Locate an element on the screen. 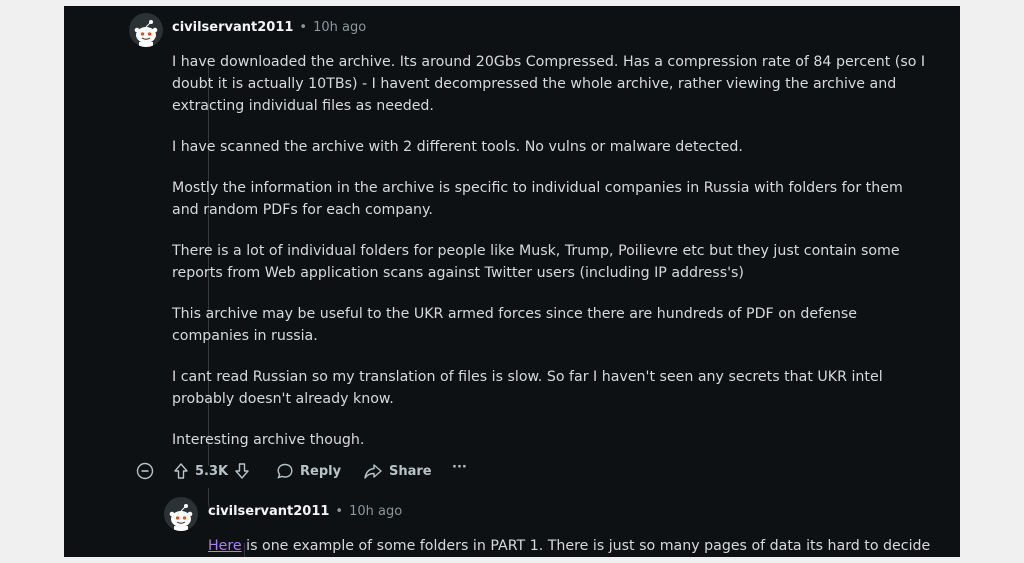 The height and width of the screenshot is (563, 1024). username: civilservant2011 is located at coordinates (232, 27).